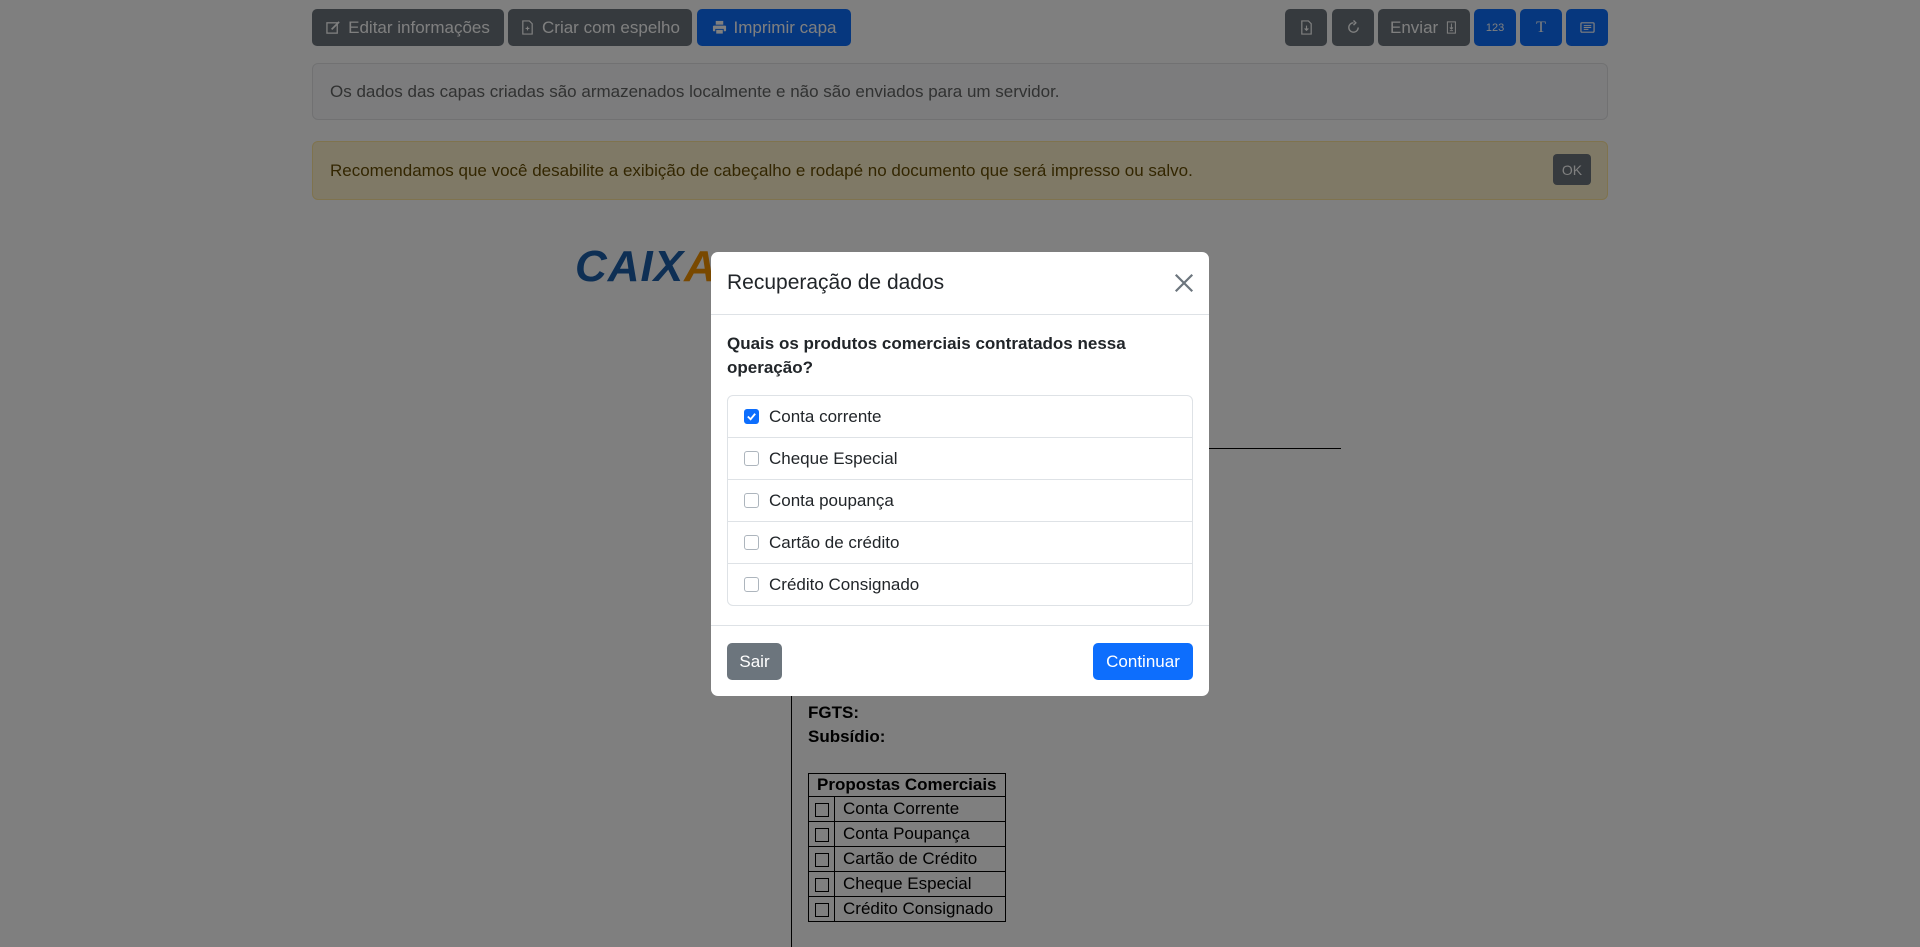  Describe the element at coordinates (834, 542) in the screenshot. I see `option-label: Cartão de crédito` at that location.